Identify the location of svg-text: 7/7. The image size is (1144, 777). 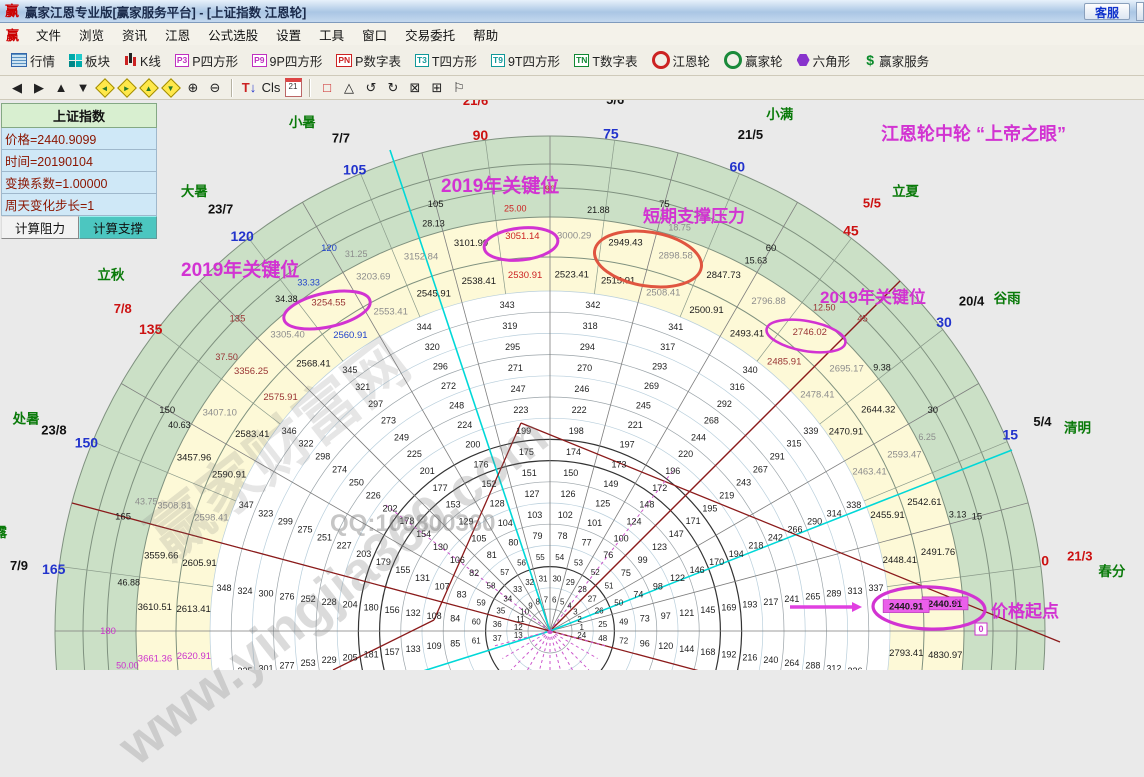
(341, 138).